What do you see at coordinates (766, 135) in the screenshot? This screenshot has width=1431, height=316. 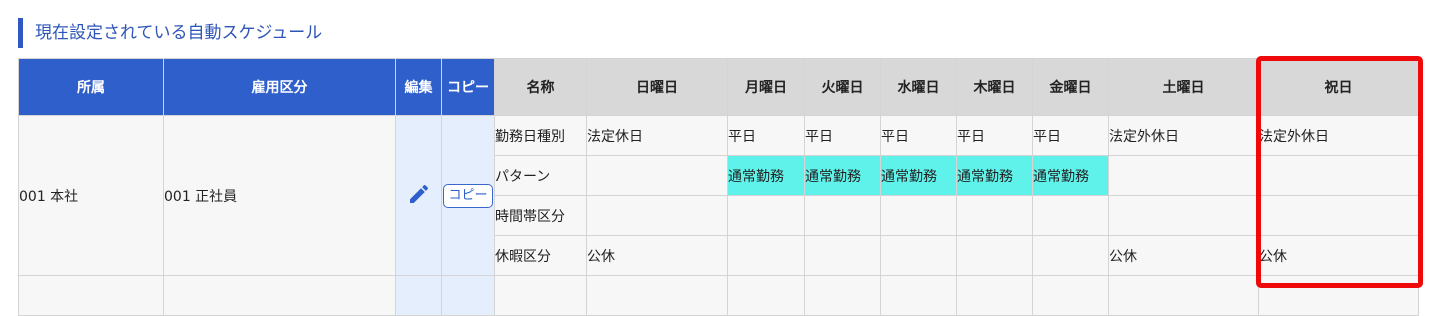 I see `cell-mon: 平日` at bounding box center [766, 135].